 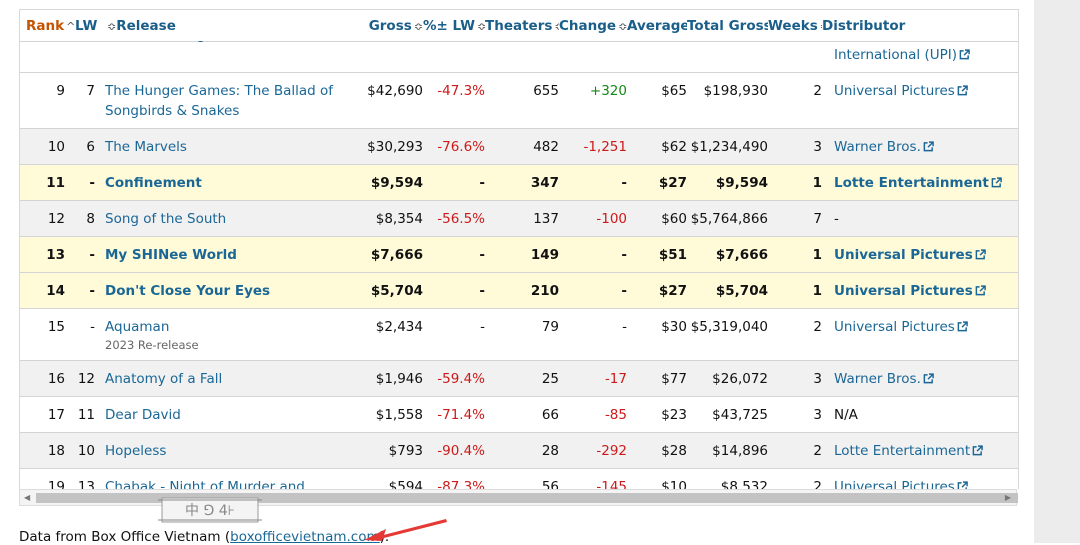 What do you see at coordinates (92, 182) in the screenshot?
I see `cell-last-week: -` at bounding box center [92, 182].